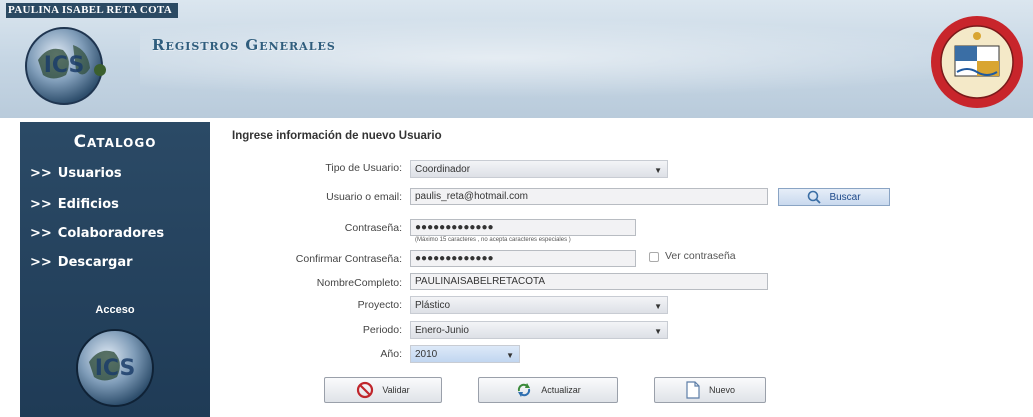 The image size is (1033, 417). What do you see at coordinates (365, 390) in the screenshot?
I see `no-entry-icon` at bounding box center [365, 390].